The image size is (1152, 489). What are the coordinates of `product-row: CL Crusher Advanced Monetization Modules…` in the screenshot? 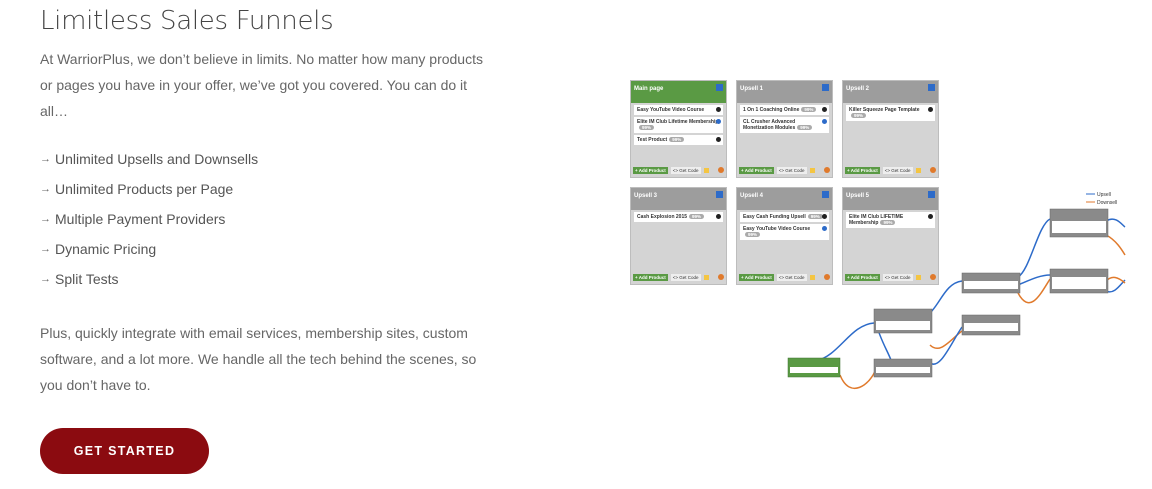 It's located at (784, 125).